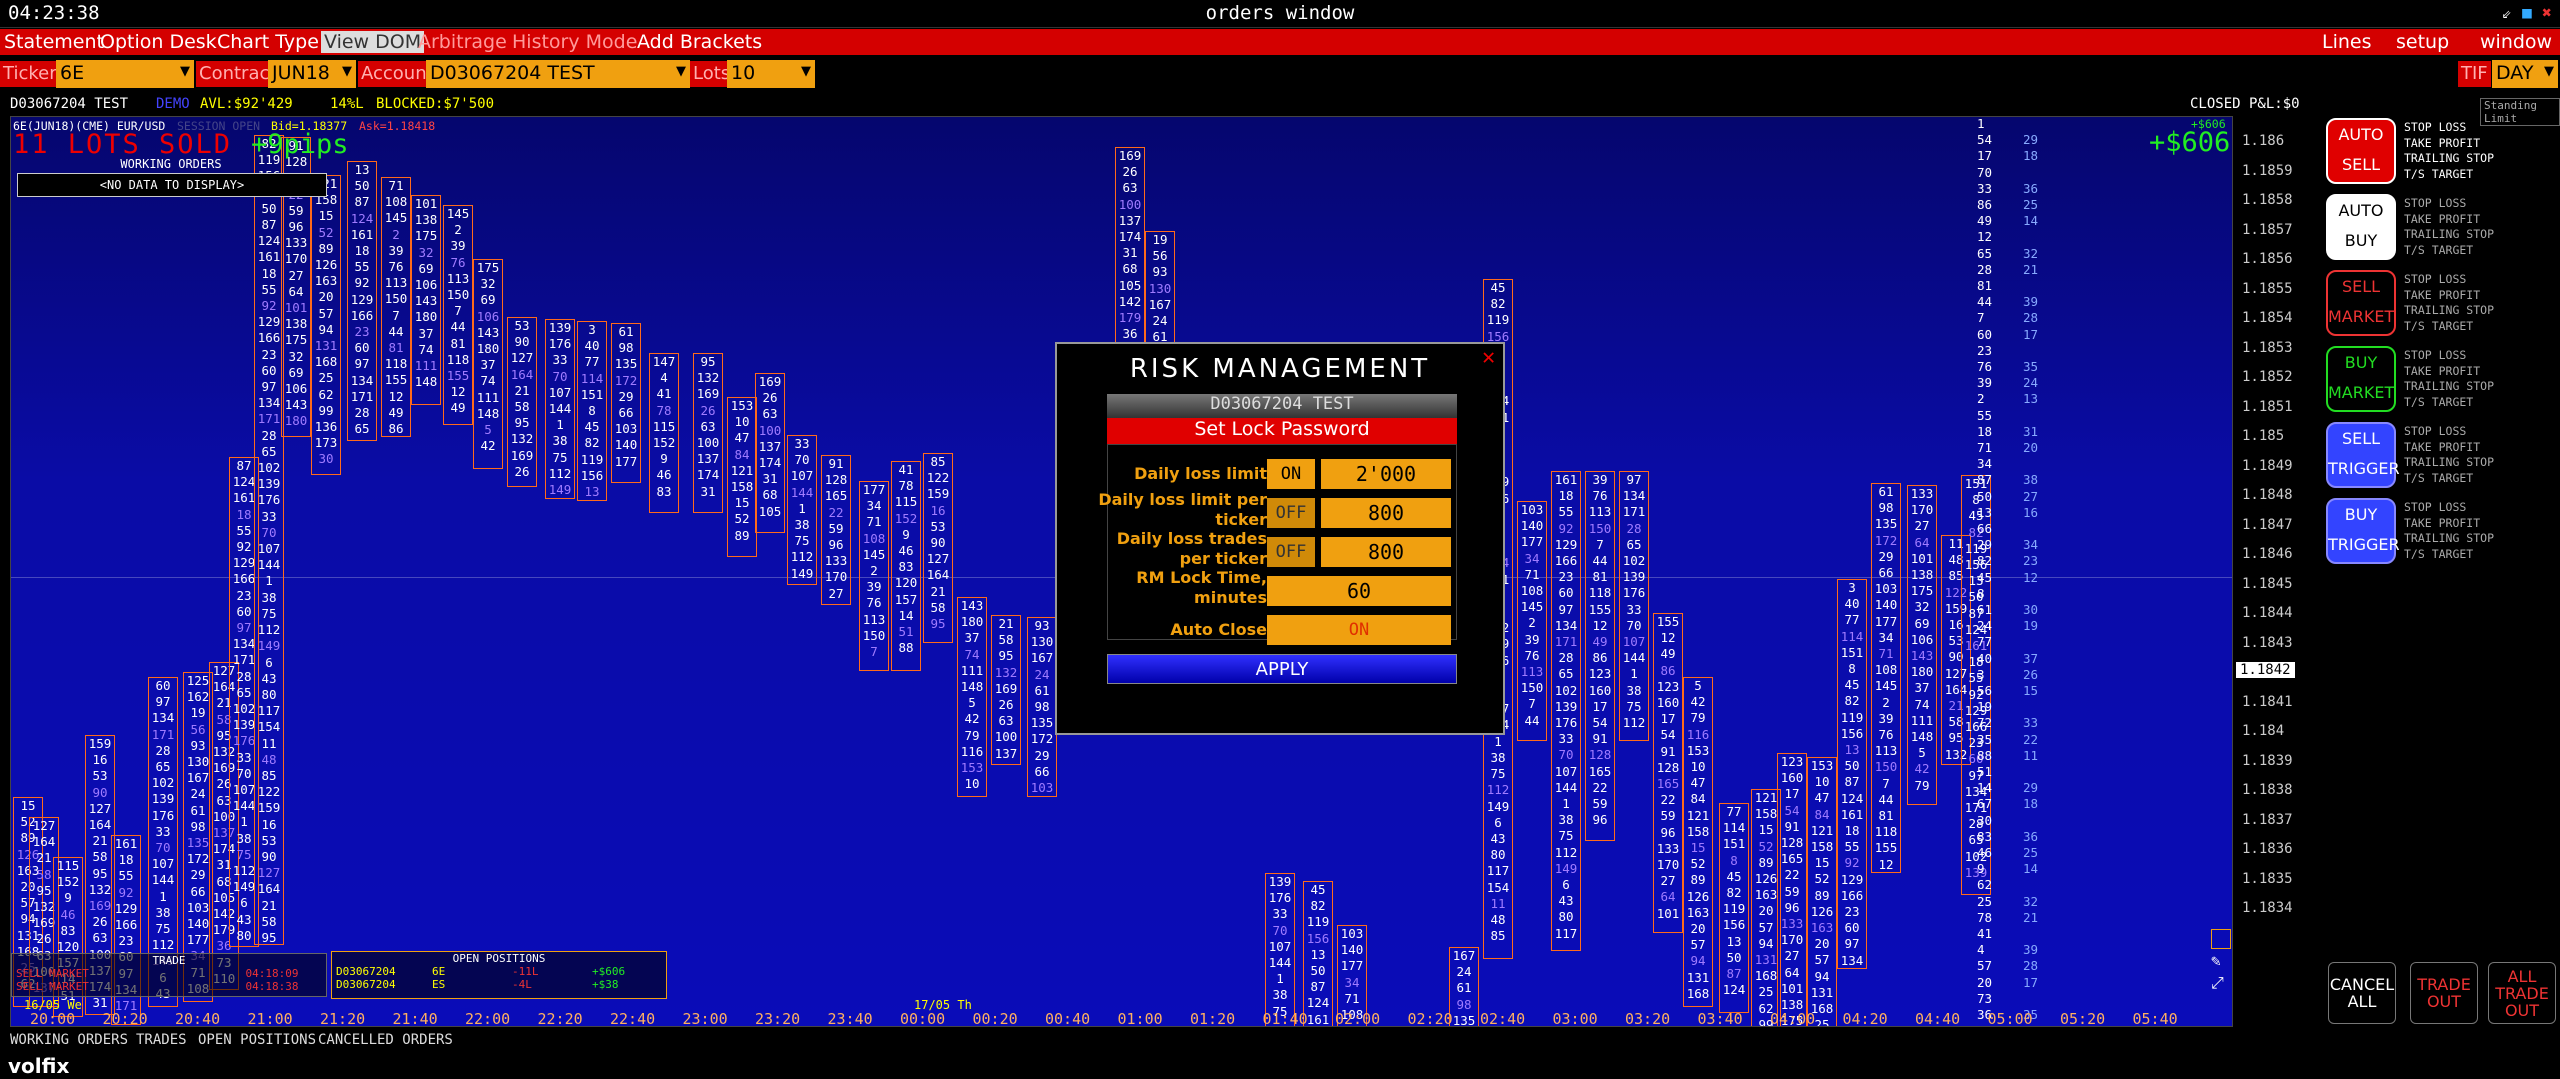 The image size is (2560, 1079). Describe the element at coordinates (2021, 140) in the screenshot. I see `dom-row: 54 29` at that location.